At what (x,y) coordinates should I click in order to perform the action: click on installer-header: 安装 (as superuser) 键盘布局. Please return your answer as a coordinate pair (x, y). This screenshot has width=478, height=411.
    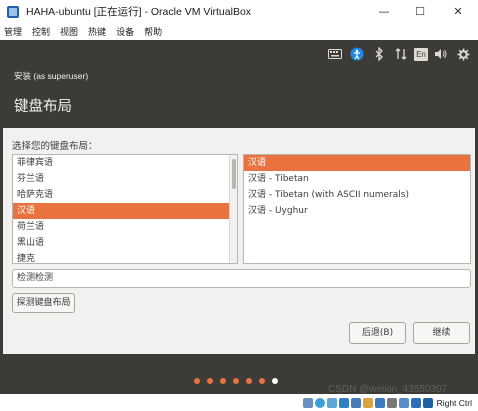
    Looking at the image, I should click on (239, 98).